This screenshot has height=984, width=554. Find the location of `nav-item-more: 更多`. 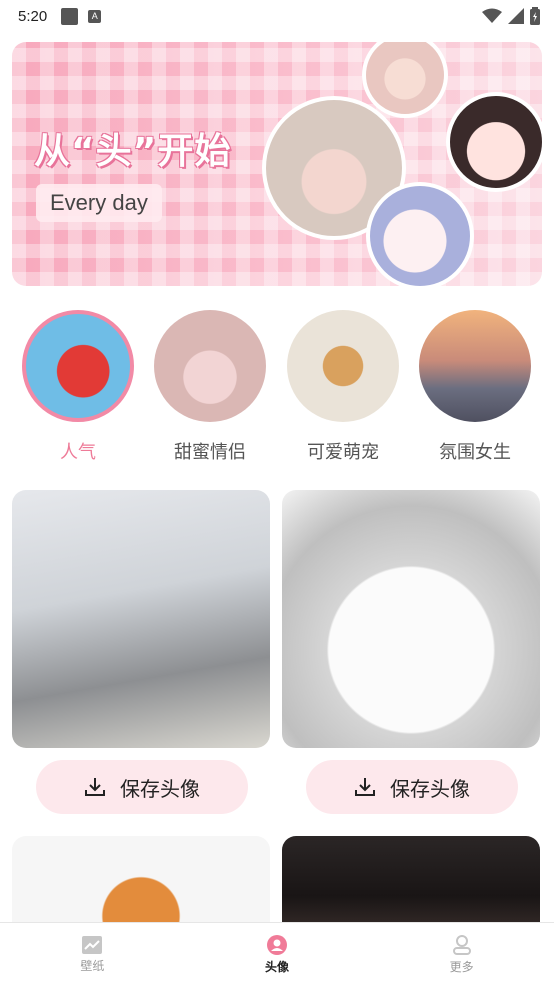

nav-item-more: 更多 is located at coordinates (461, 953).